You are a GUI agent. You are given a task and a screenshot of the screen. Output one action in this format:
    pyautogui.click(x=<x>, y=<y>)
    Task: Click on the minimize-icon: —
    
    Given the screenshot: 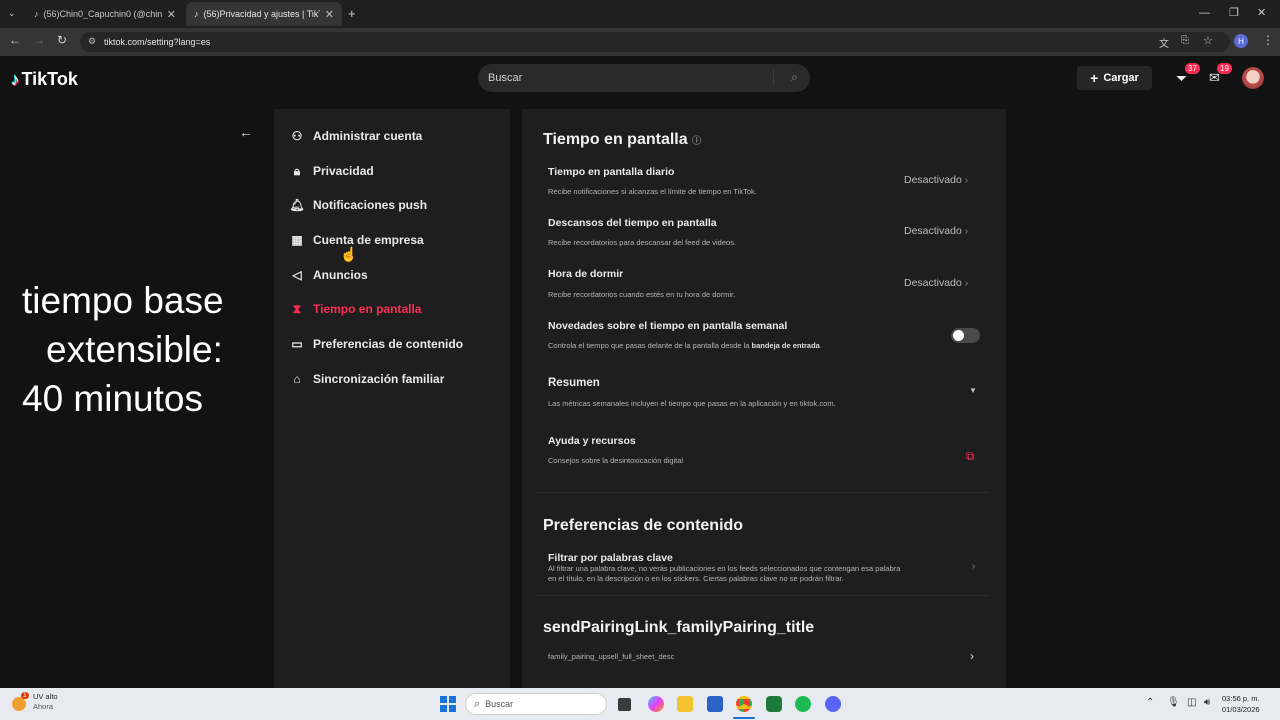 What is the action you would take?
    pyautogui.click(x=1204, y=13)
    